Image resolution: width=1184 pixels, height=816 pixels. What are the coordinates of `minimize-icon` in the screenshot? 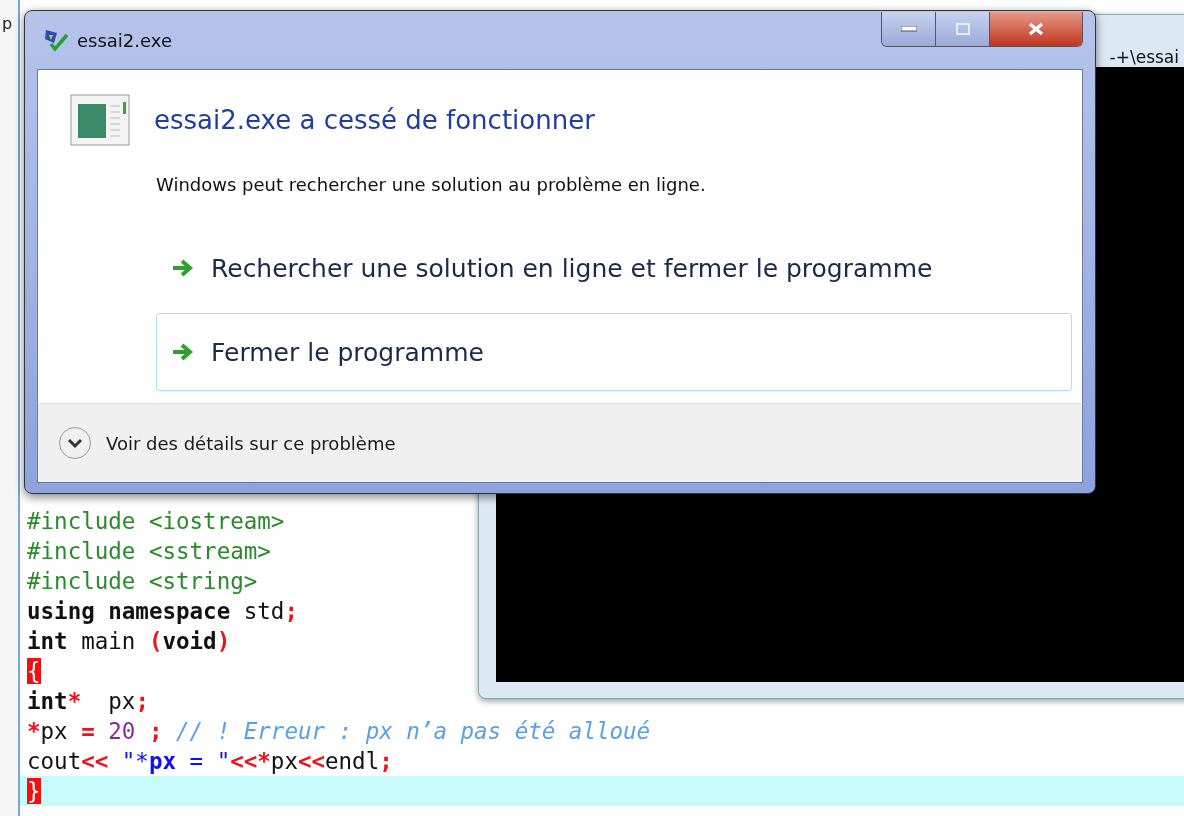 It's located at (908, 29).